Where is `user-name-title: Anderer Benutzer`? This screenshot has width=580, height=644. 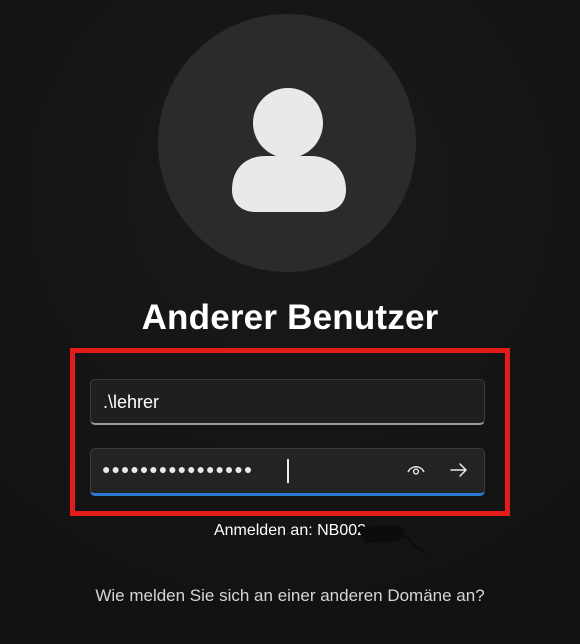
user-name-title: Anderer Benutzer is located at coordinates (290, 317).